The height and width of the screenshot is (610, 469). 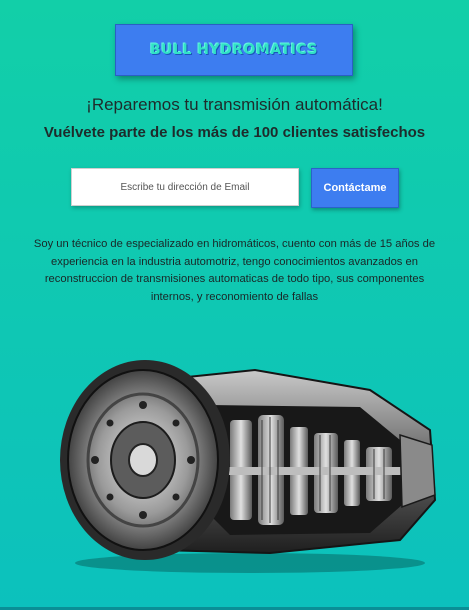 I want to click on page-headline: ¡Reparemos tu transmisión automática!, so click(x=234, y=104).